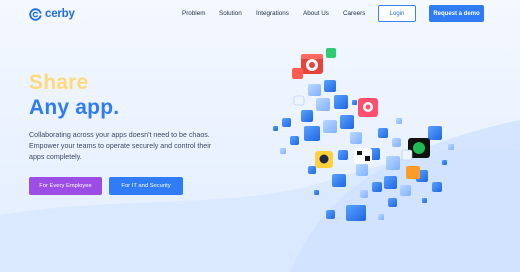 The image size is (520, 272). I want to click on app-cube-green-icon, so click(331, 53).